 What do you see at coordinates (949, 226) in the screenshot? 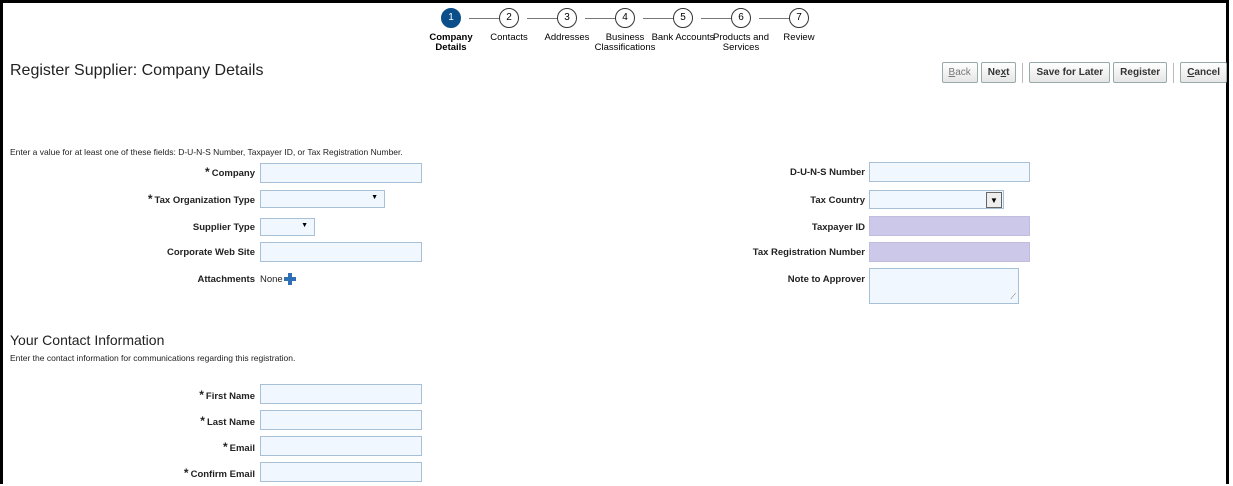
I see `taxpayer-id-input` at bounding box center [949, 226].